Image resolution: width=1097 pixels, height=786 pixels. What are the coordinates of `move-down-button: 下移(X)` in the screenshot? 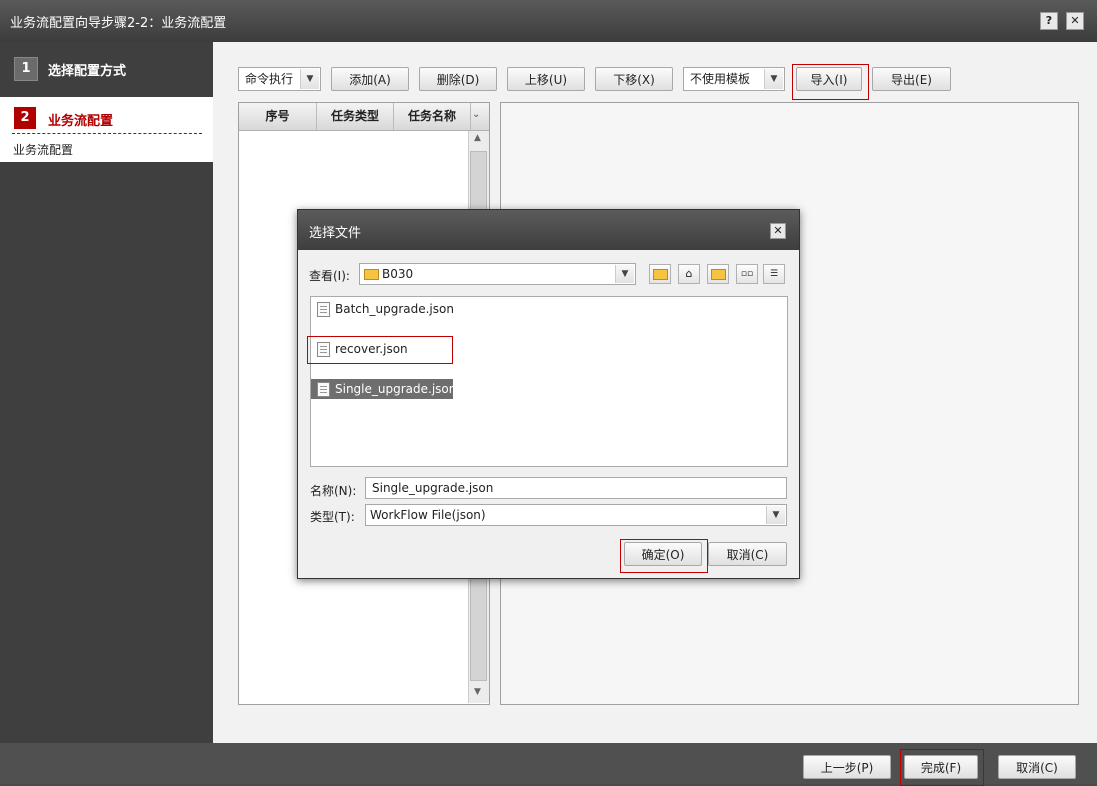 It's located at (634, 79).